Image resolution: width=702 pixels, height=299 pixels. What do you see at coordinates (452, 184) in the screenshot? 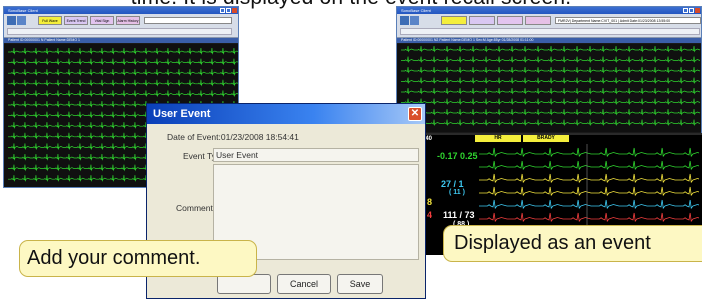
I see `resp-value: 27 / 1` at bounding box center [452, 184].